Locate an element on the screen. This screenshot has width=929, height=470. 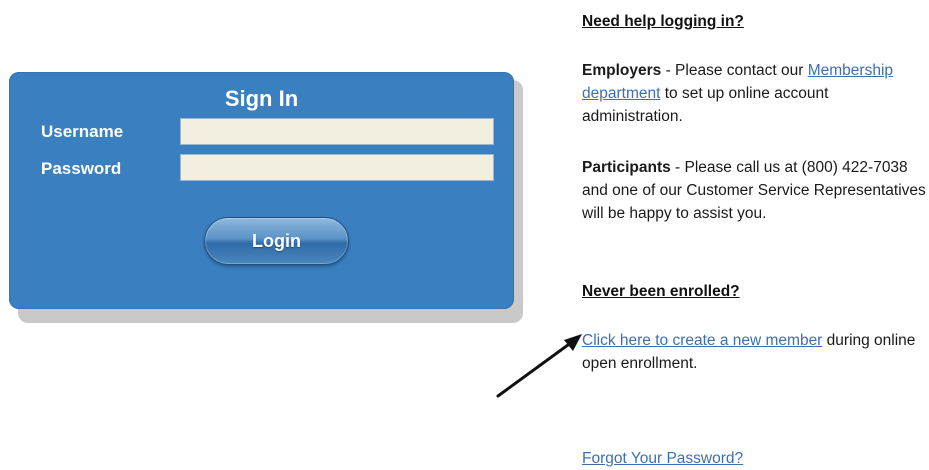
forgot-paragraph: Forgot Your Password? is located at coordinates (662, 458).